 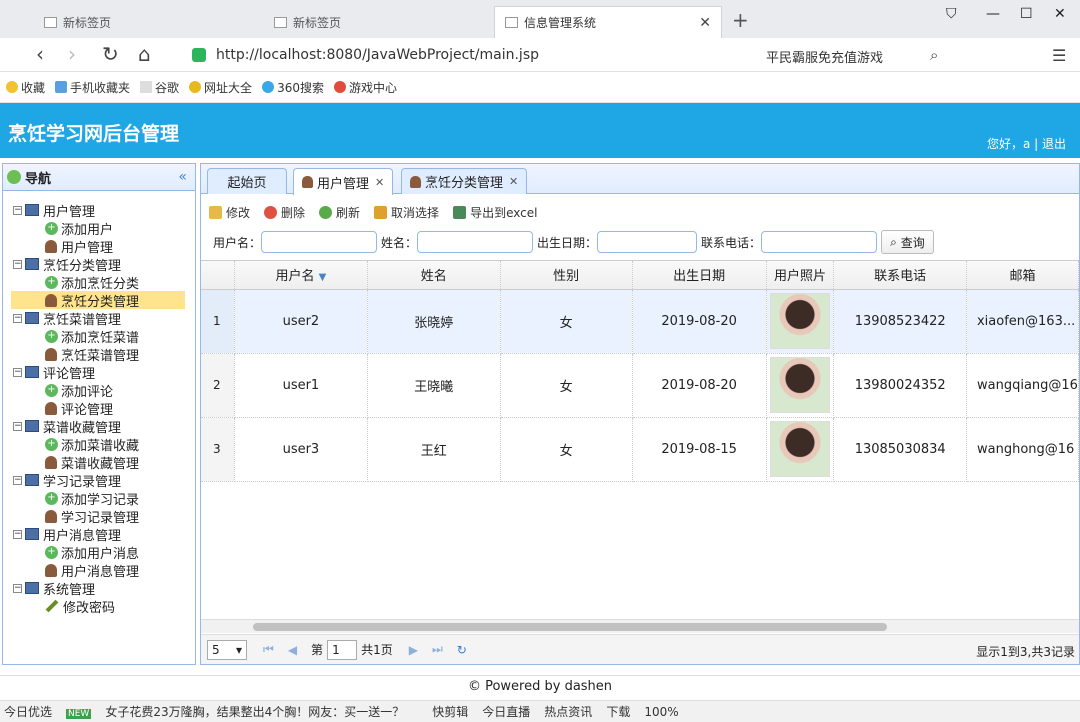 What do you see at coordinates (99, 228) in the screenshot?
I see `tree-item: + 添加用户` at bounding box center [99, 228].